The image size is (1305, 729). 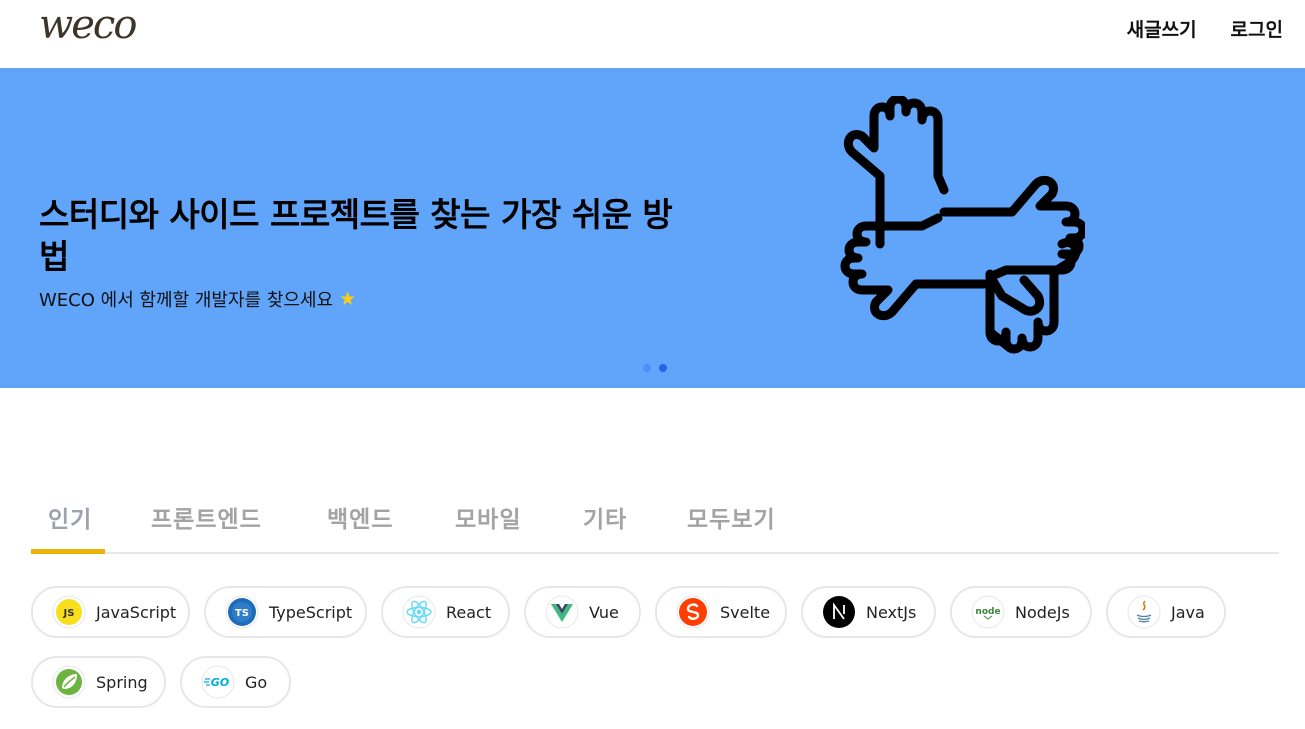 I want to click on top-header: weco 새글쓰기 로그인, so click(x=652, y=34).